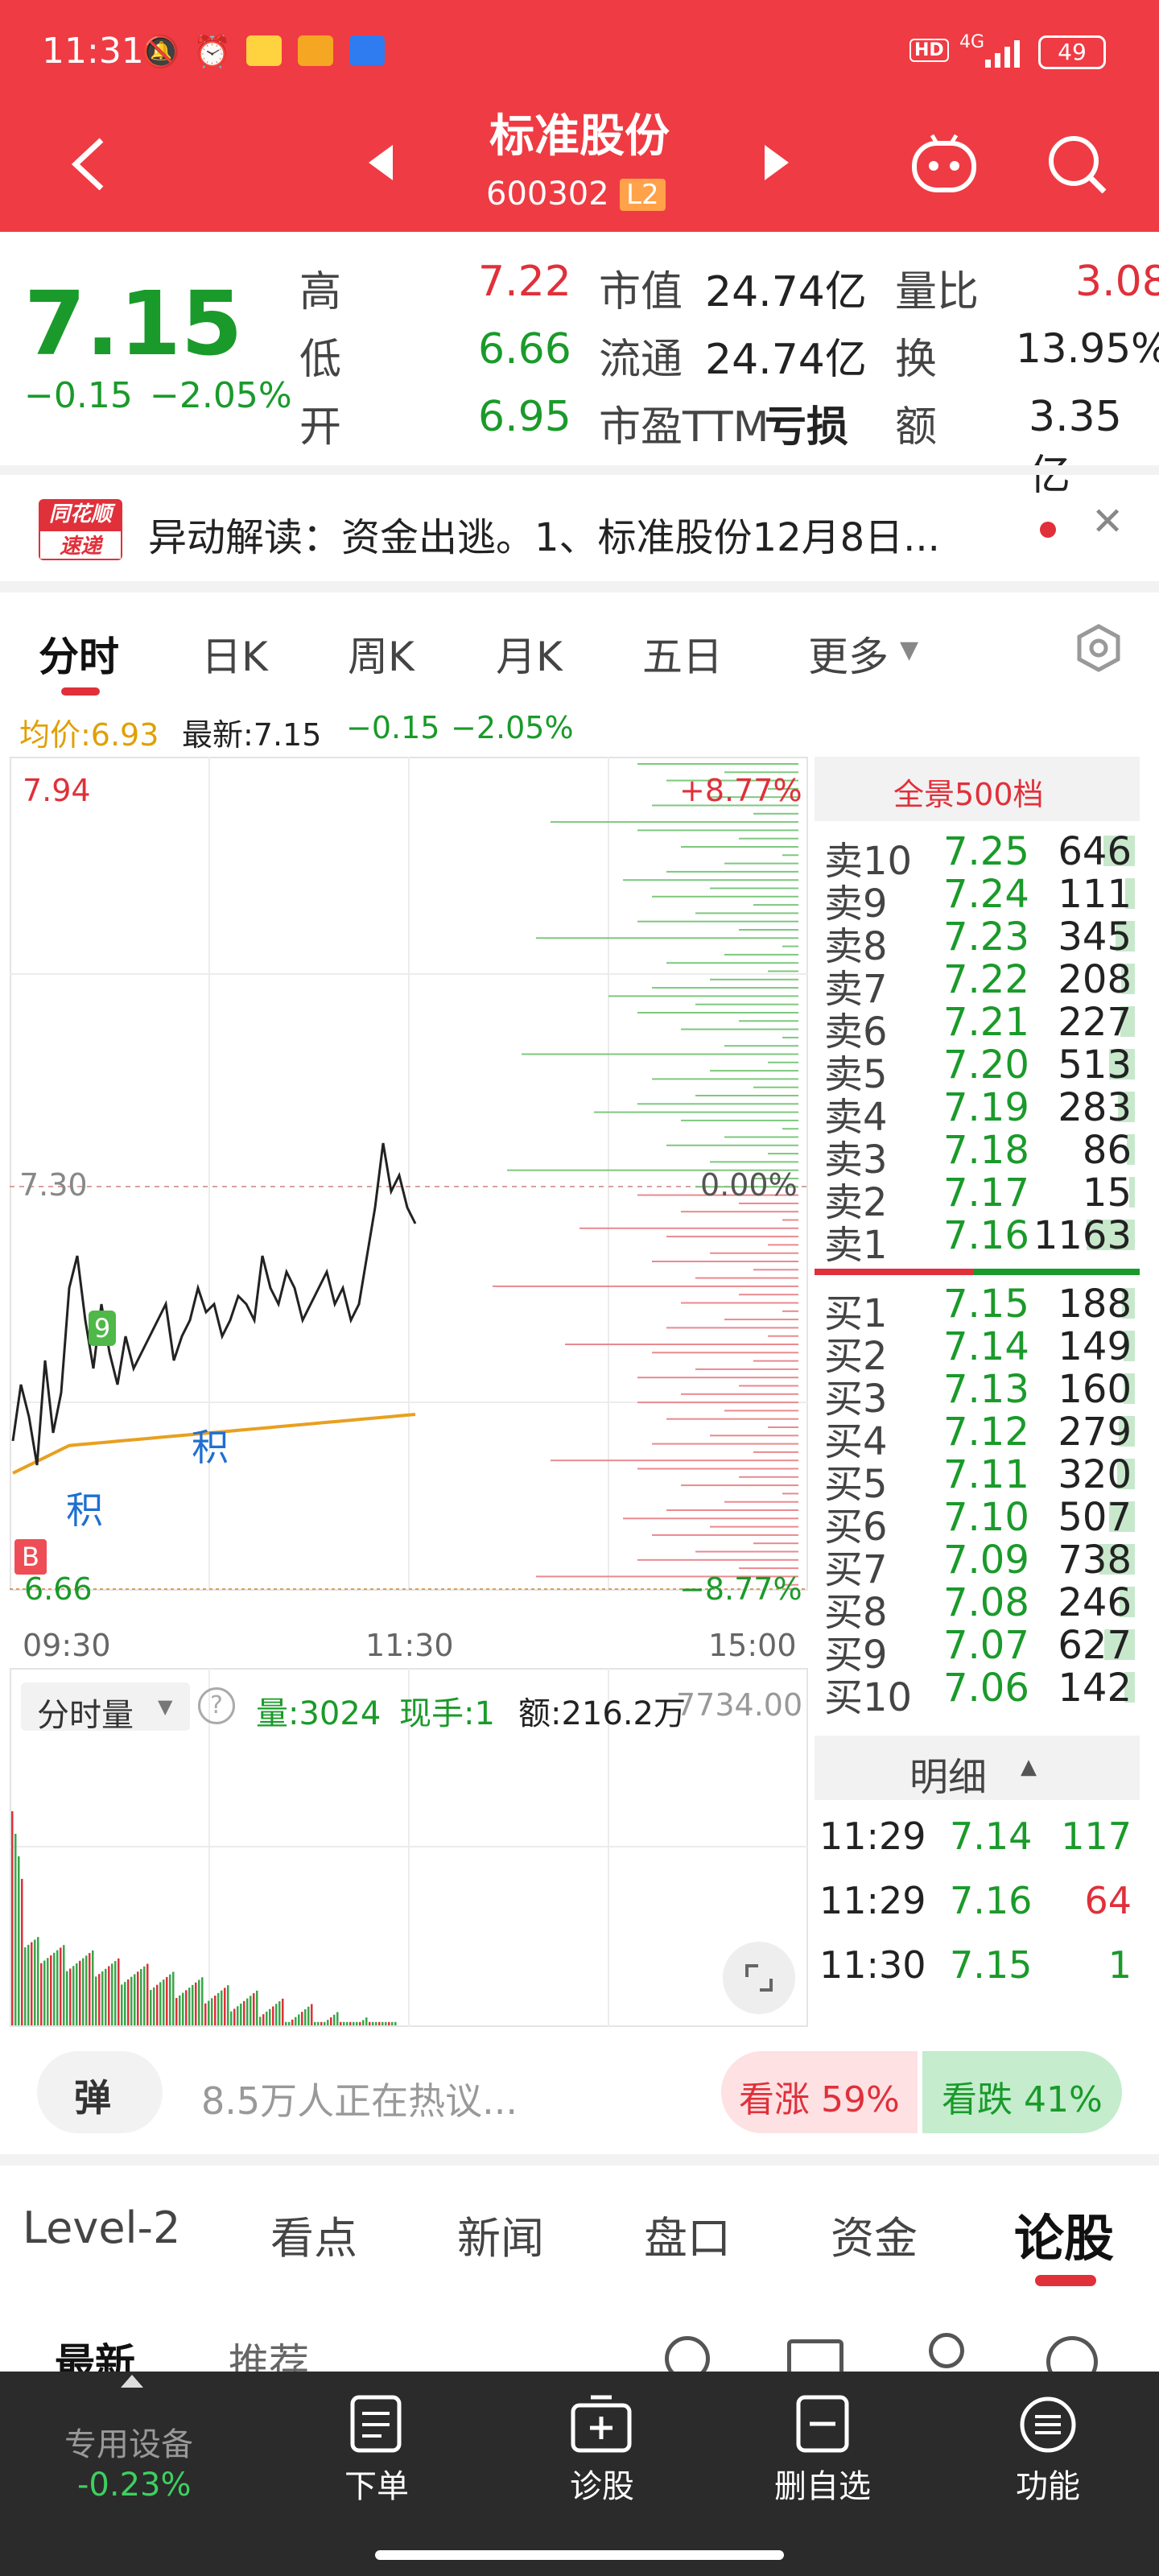 This screenshot has width=1159, height=2576. Describe the element at coordinates (985, 941) in the screenshot. I see `order-book-row: 卖8 7.23 345` at that location.